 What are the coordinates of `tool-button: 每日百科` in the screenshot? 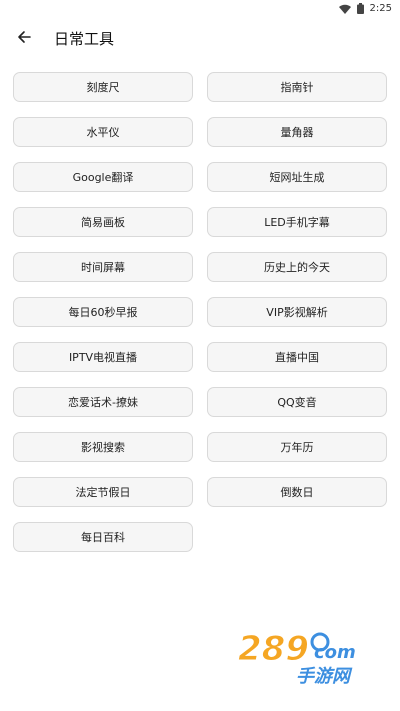 It's located at (103, 537).